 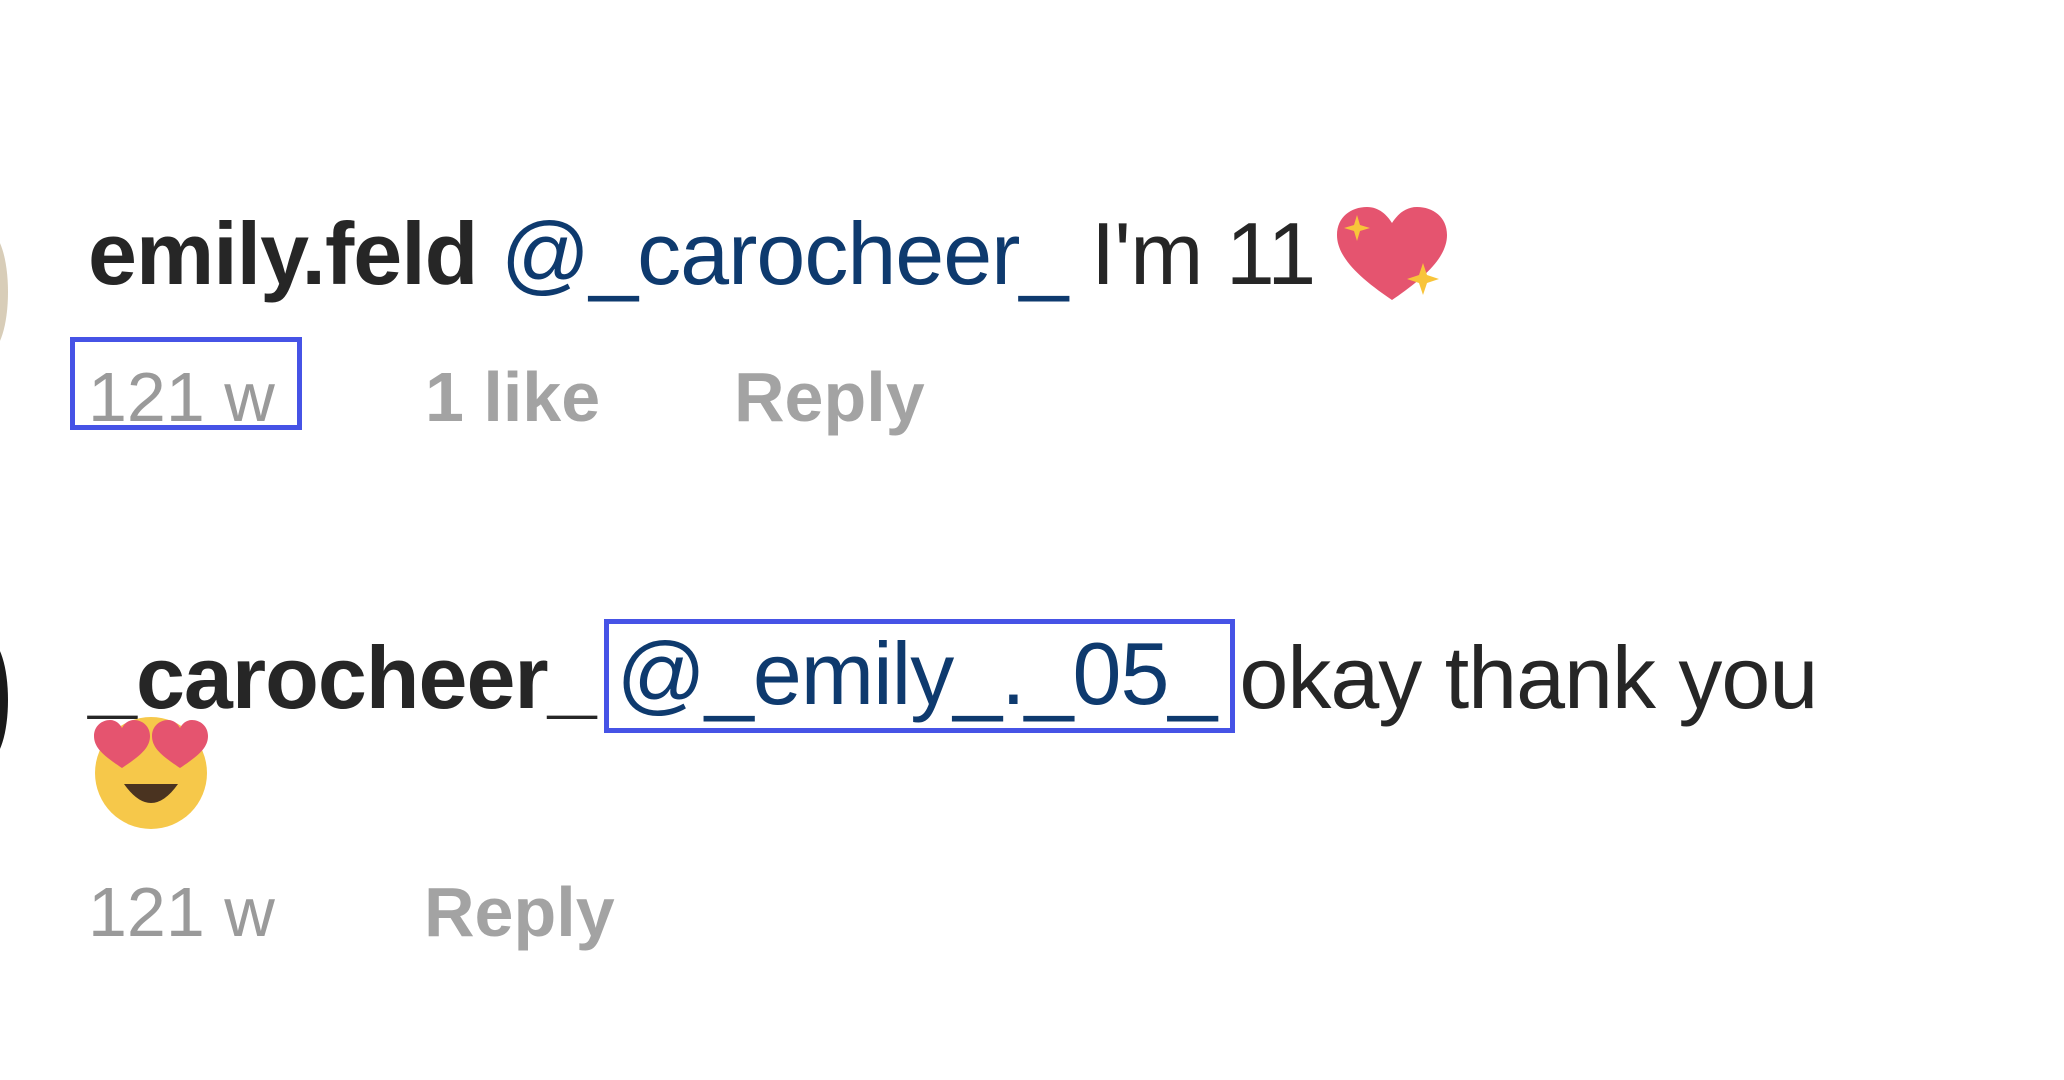 What do you see at coordinates (785, 253) in the screenshot?
I see `comment-mention: @_carocheer_` at bounding box center [785, 253].